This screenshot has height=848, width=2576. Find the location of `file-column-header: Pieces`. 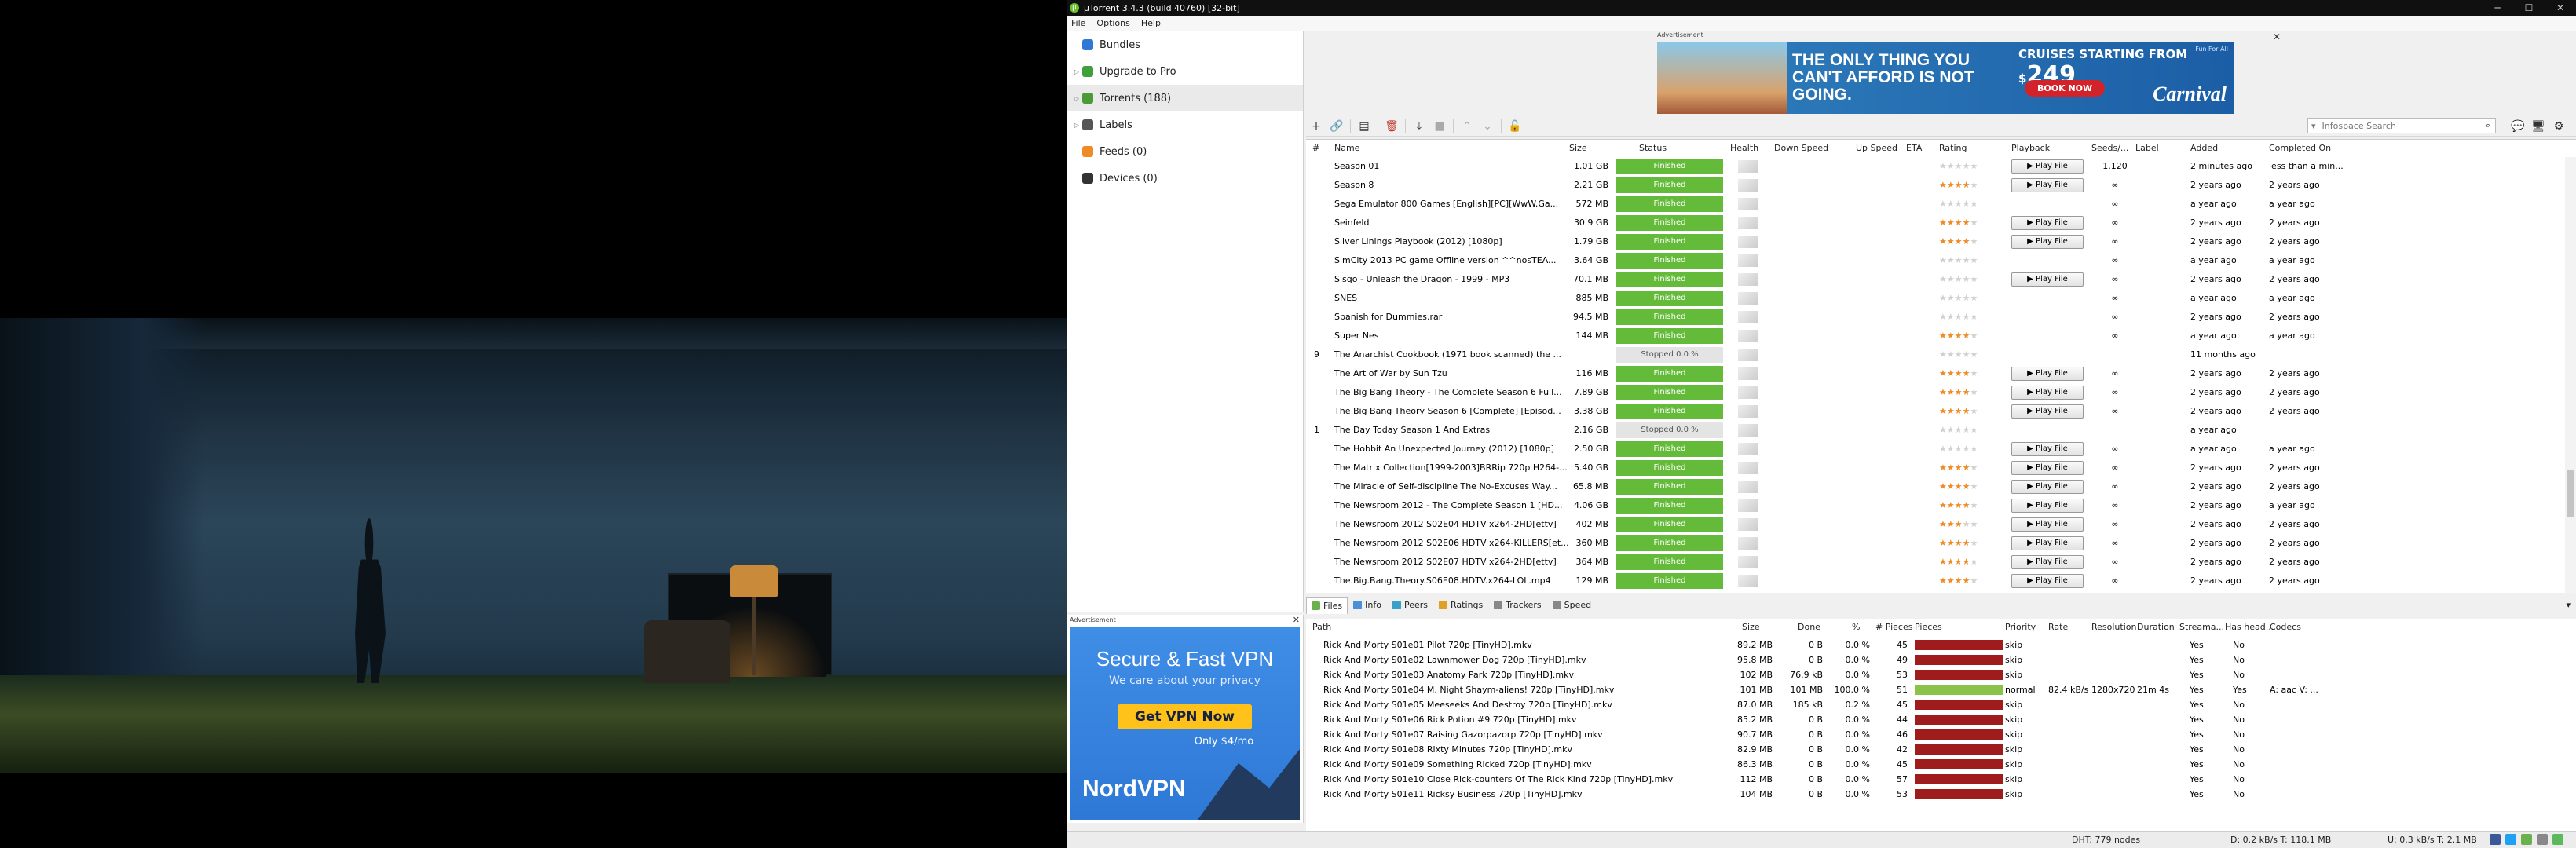

file-column-header: Pieces is located at coordinates (1928, 628).